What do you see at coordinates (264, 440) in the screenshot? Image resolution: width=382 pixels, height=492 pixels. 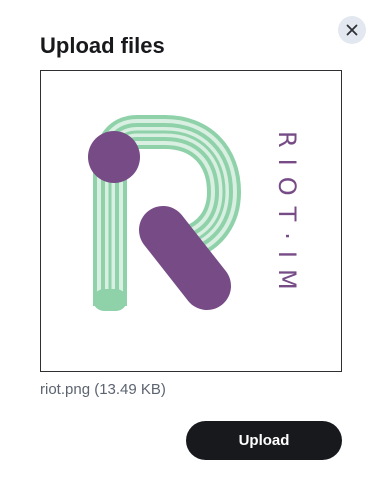 I see `upload-button: Upload` at bounding box center [264, 440].